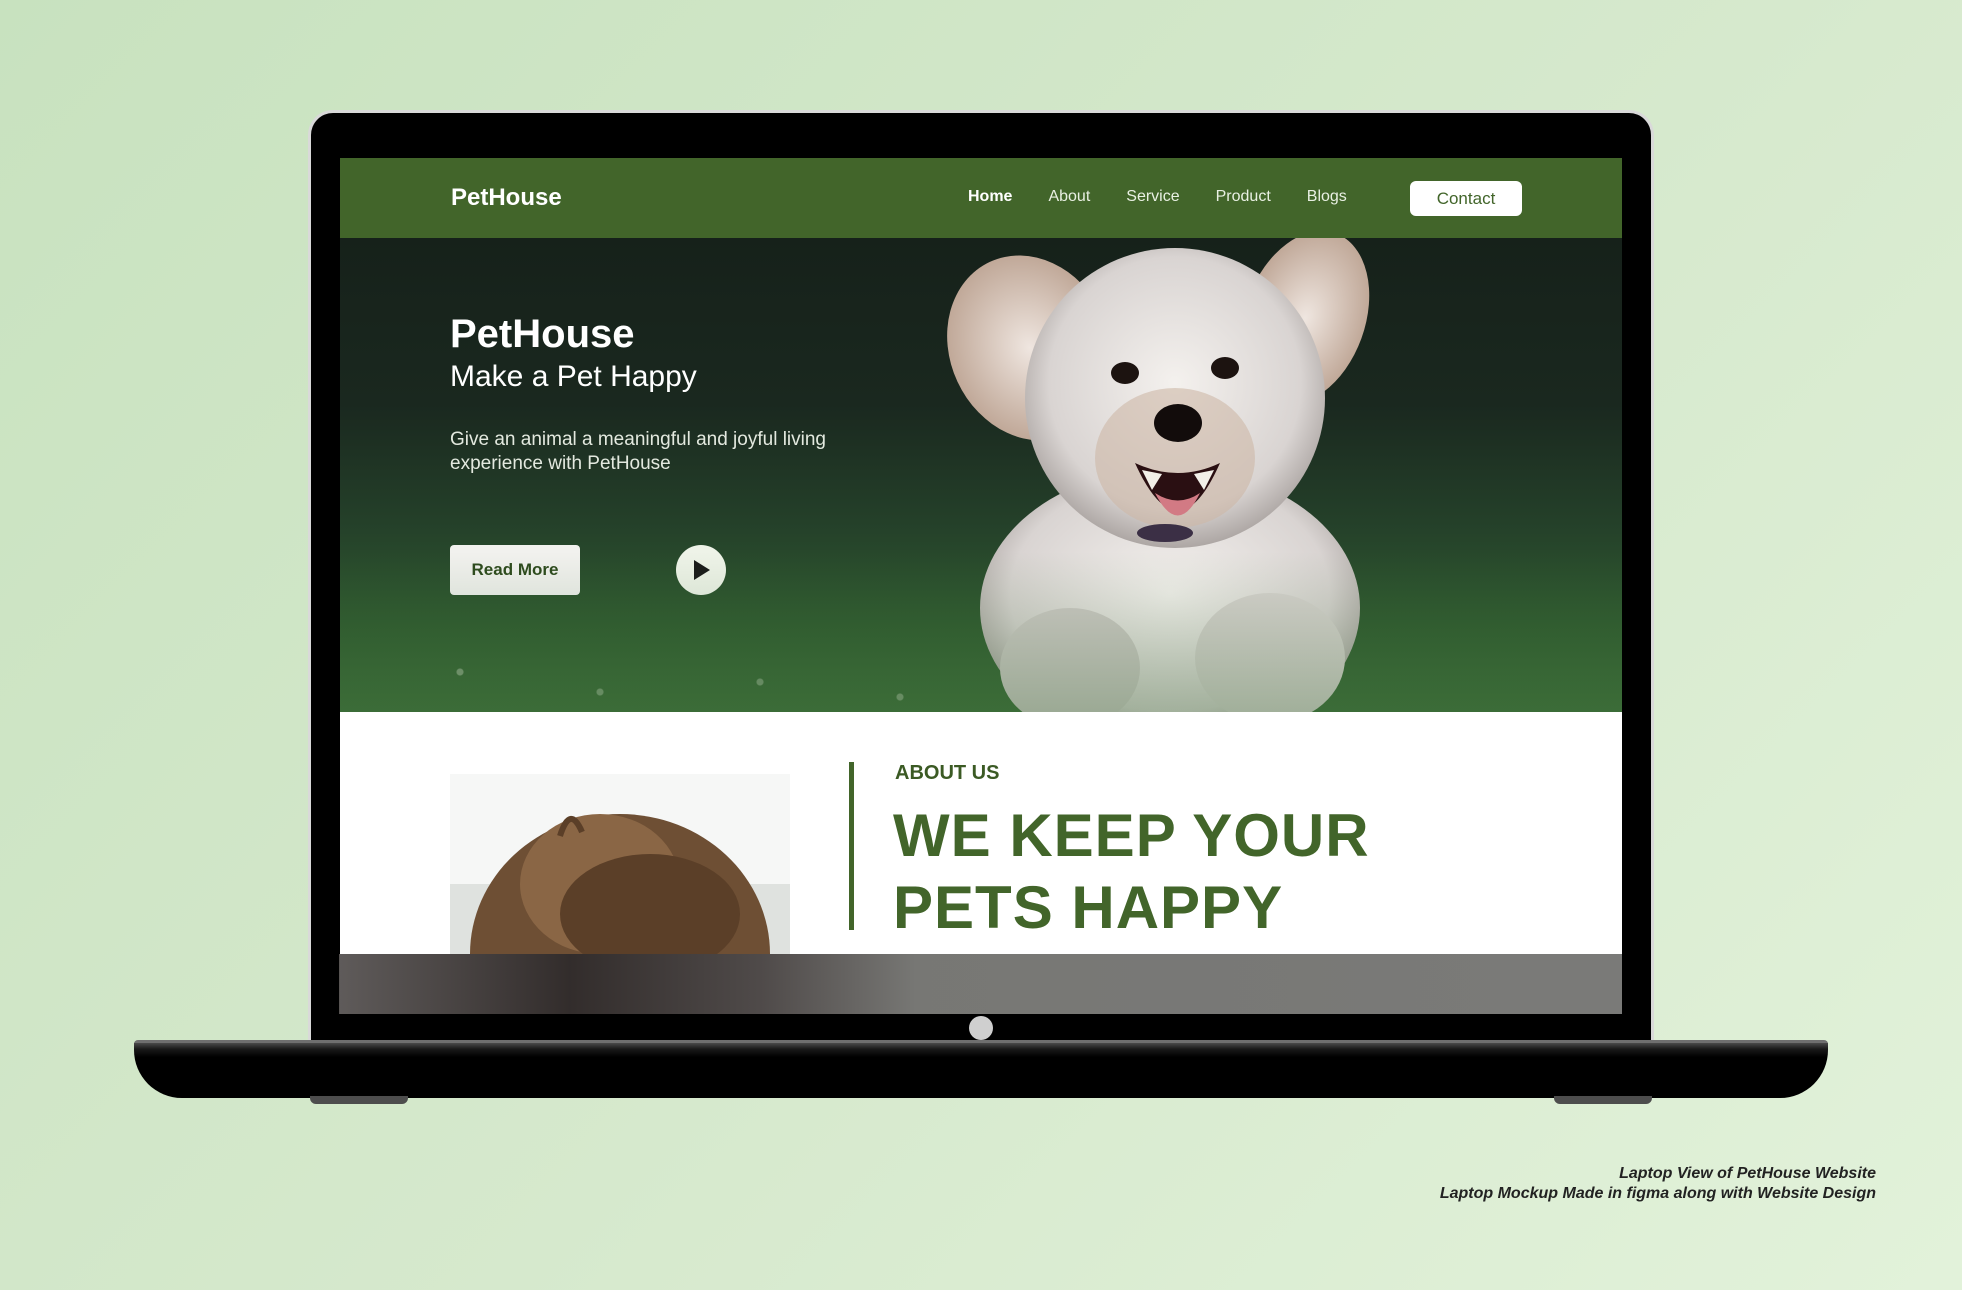 This screenshot has height=1290, width=1962. I want to click on dog-photo, so click(1158, 475).